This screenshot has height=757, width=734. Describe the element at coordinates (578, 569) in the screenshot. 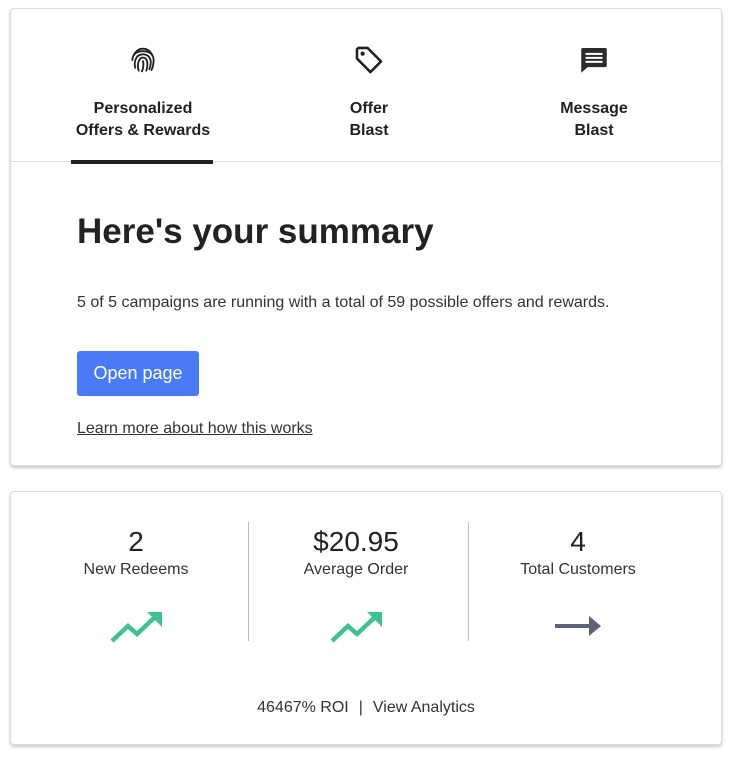

I see `stat-label: Total Customers` at that location.